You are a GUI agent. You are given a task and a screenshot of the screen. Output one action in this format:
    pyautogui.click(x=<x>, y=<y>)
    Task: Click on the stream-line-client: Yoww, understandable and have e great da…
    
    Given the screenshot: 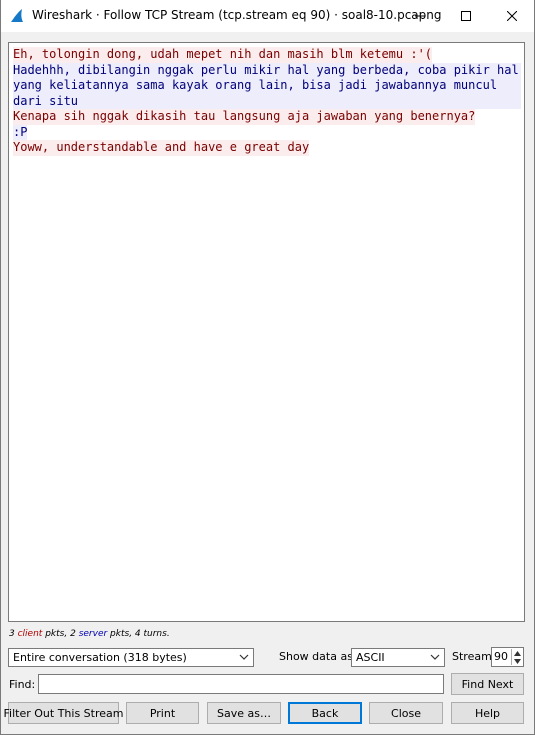 What is the action you would take?
    pyautogui.click(x=161, y=148)
    